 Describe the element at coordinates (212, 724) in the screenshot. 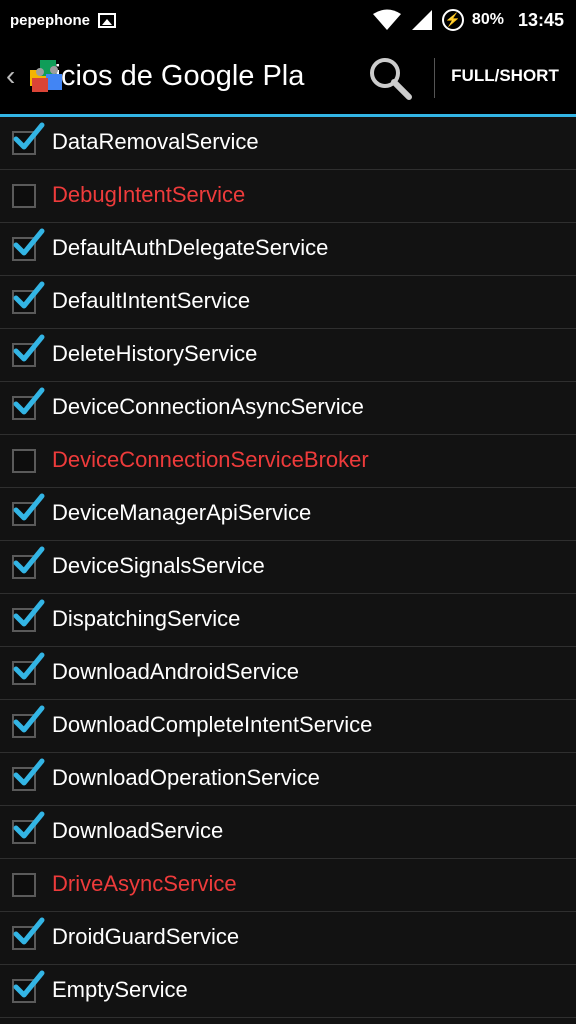

I see `service-name: DownloadCompleteIntentService` at that location.